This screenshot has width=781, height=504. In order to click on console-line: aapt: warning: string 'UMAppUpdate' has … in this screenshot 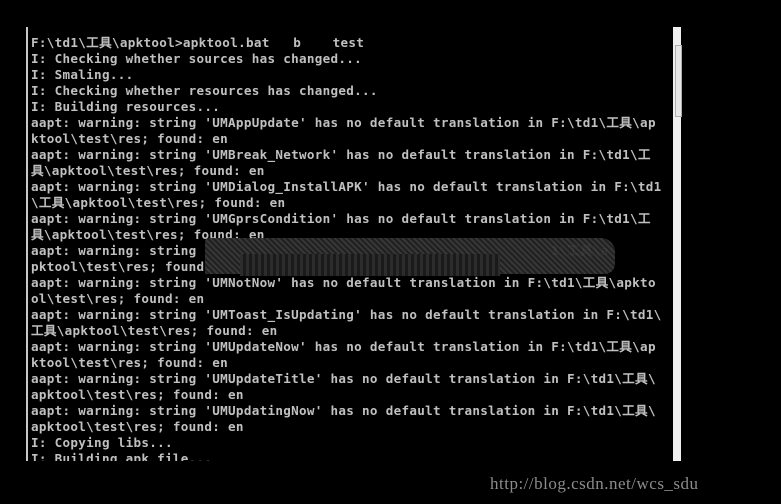, I will do `click(343, 122)`.